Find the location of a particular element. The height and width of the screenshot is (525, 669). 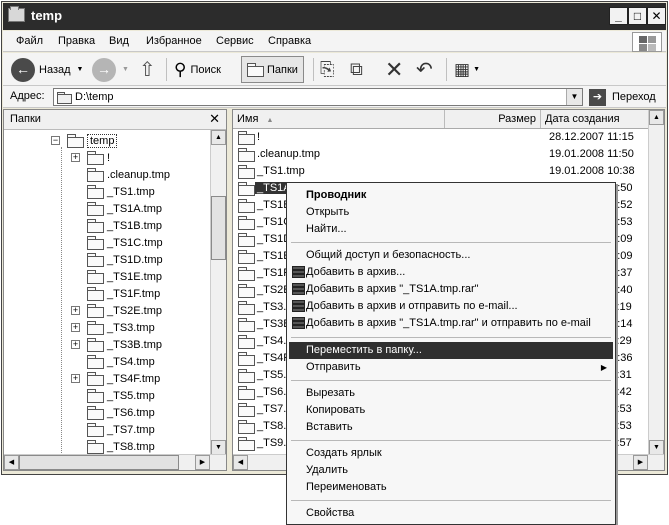

tree-item: _TS5.tmp is located at coordinates (113, 395).